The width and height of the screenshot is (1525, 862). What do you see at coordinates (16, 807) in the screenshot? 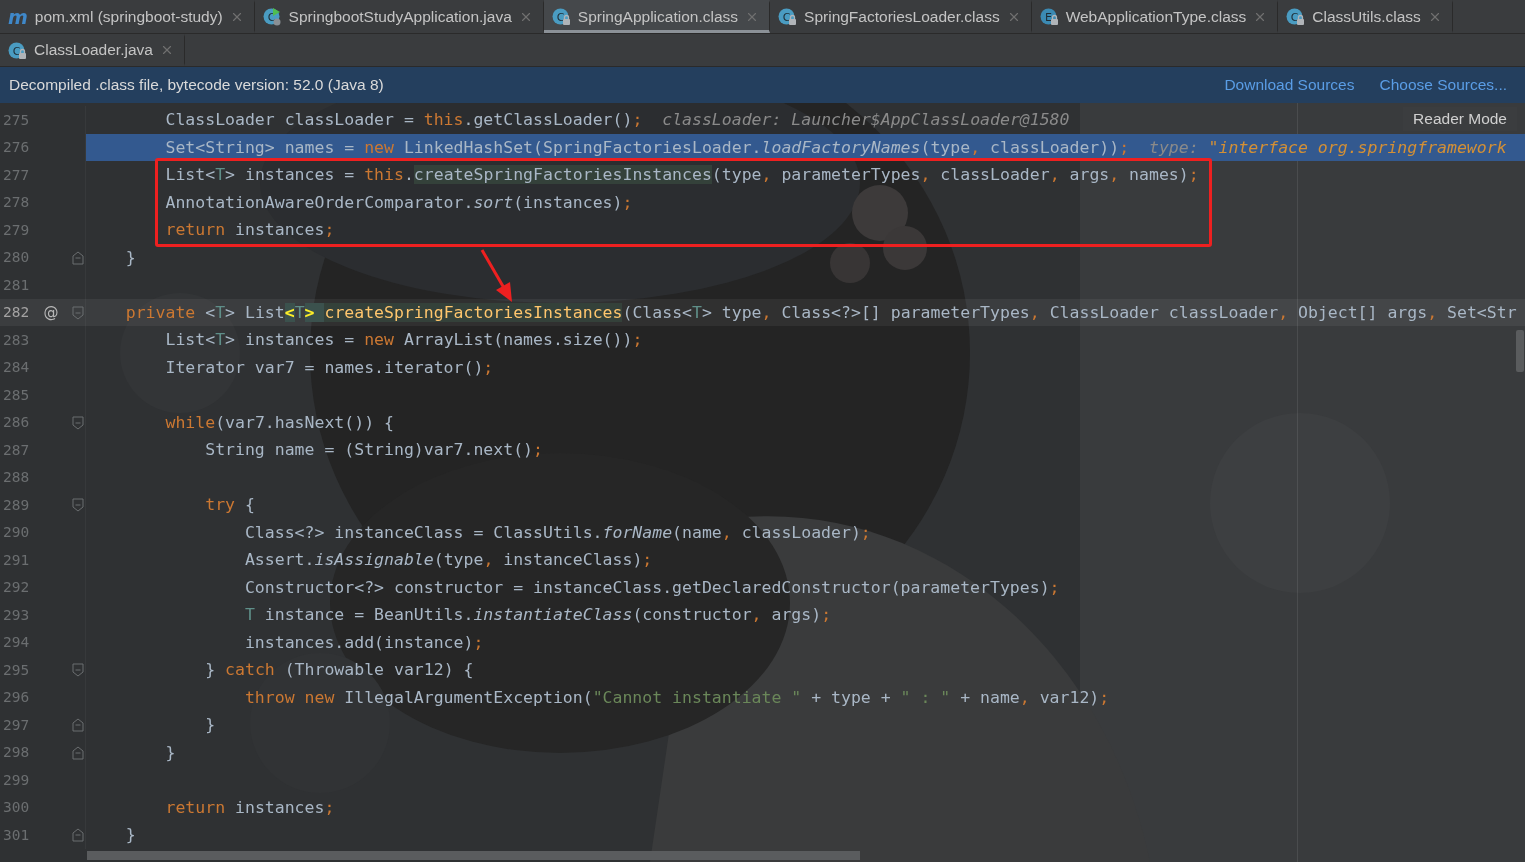
I see `line-number: 300` at bounding box center [16, 807].